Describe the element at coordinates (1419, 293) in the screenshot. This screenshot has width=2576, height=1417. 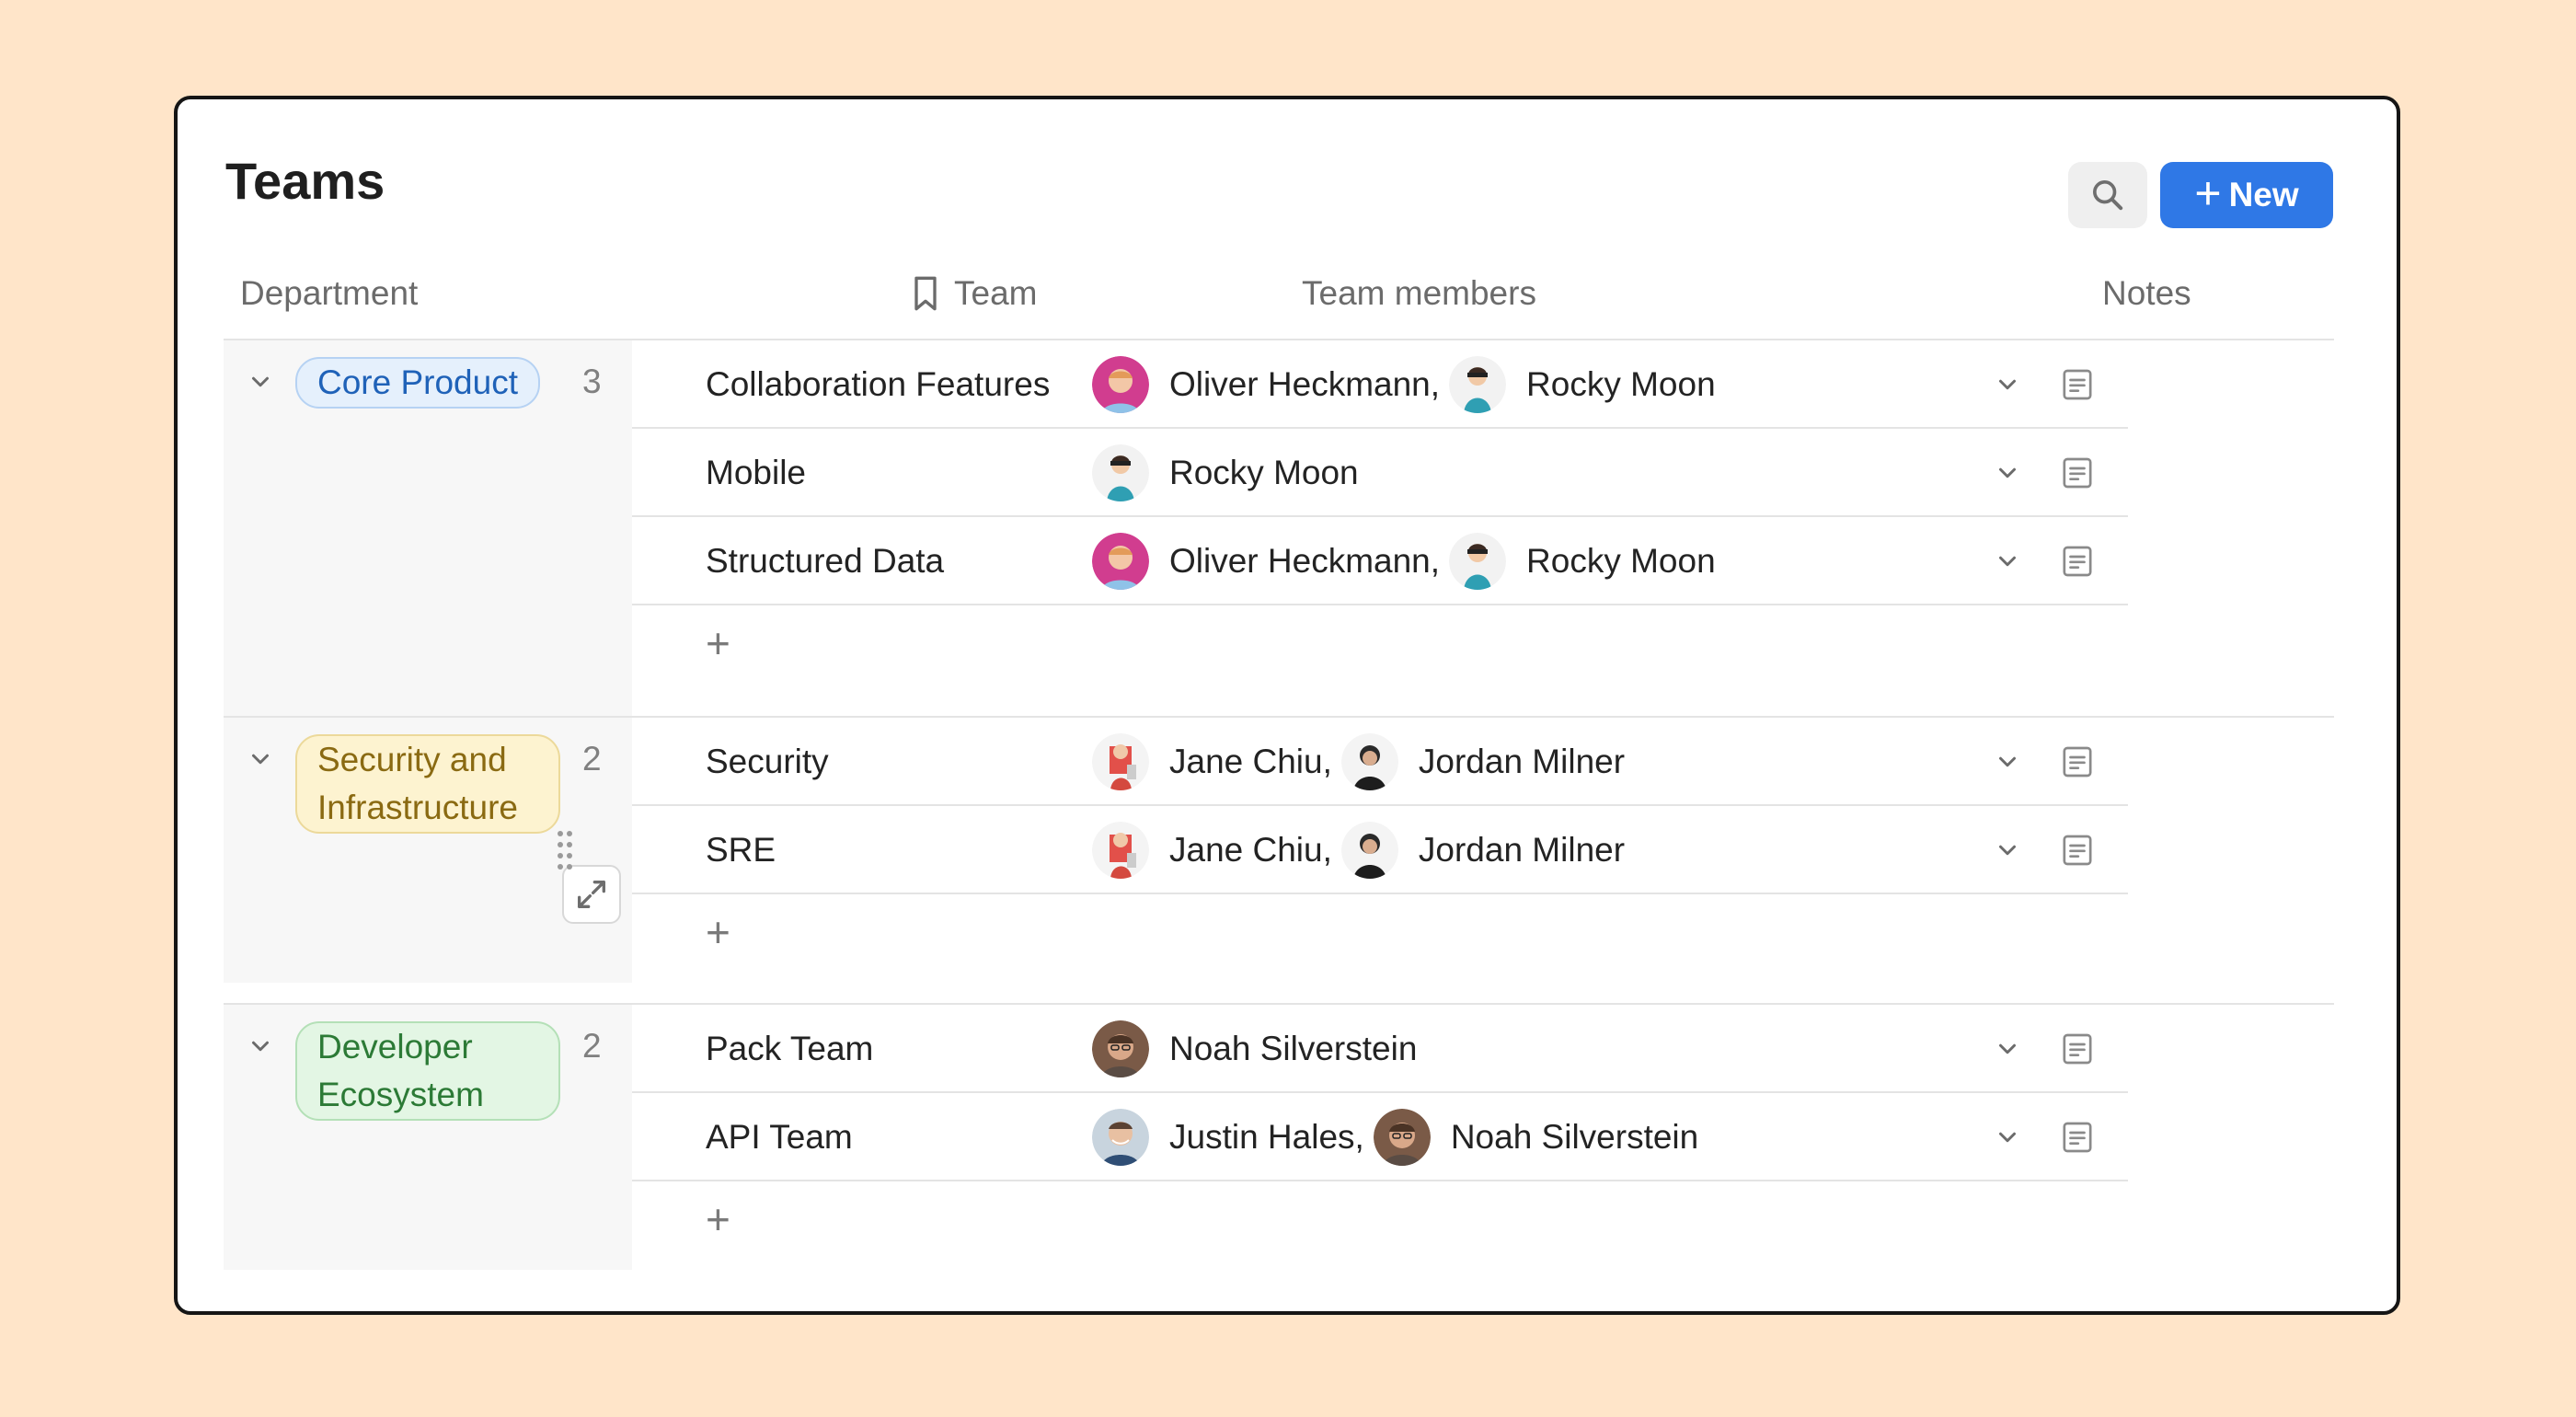
I see `column-header-team-members: Team members` at that location.